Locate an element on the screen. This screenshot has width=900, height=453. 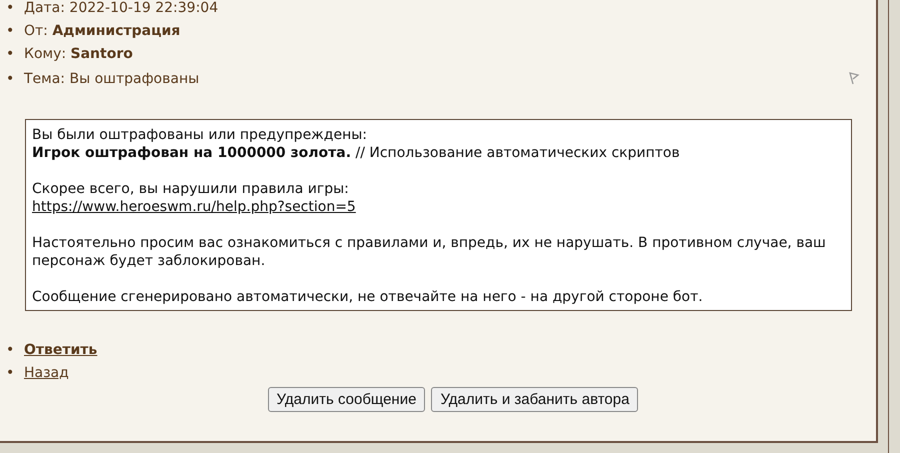
flag-icon is located at coordinates (853, 78).